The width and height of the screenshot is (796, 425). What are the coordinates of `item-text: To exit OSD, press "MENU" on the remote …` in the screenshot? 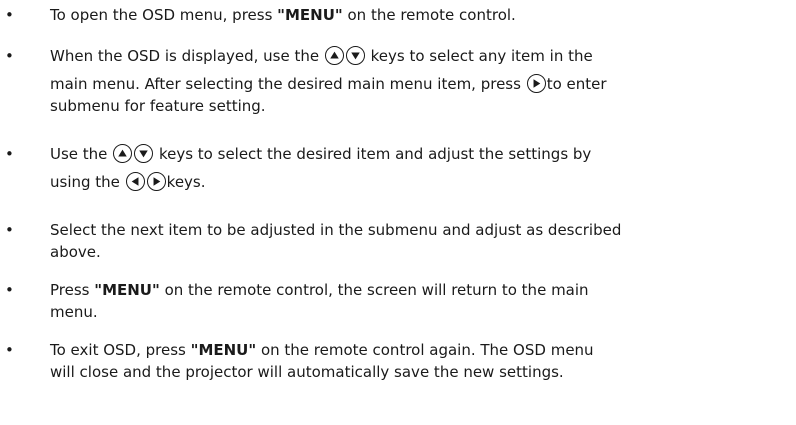 It's located at (322, 361).